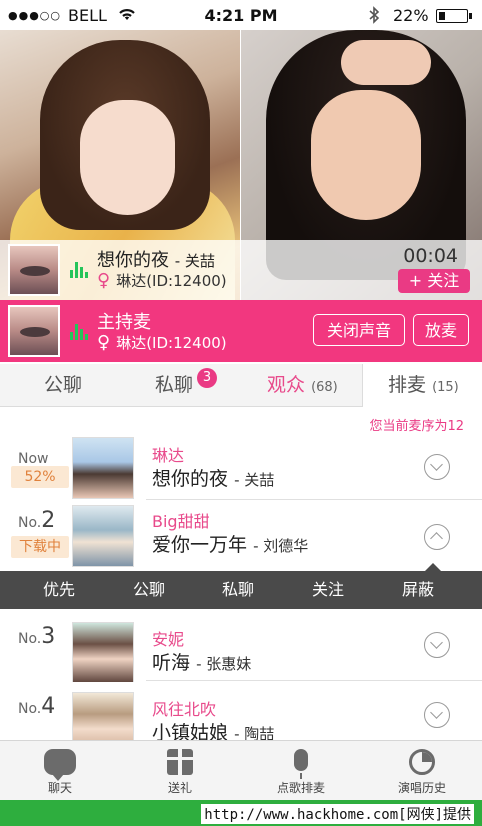 The width and height of the screenshot is (482, 826). What do you see at coordinates (454, 16) in the screenshot?
I see `battery-icon` at bounding box center [454, 16].